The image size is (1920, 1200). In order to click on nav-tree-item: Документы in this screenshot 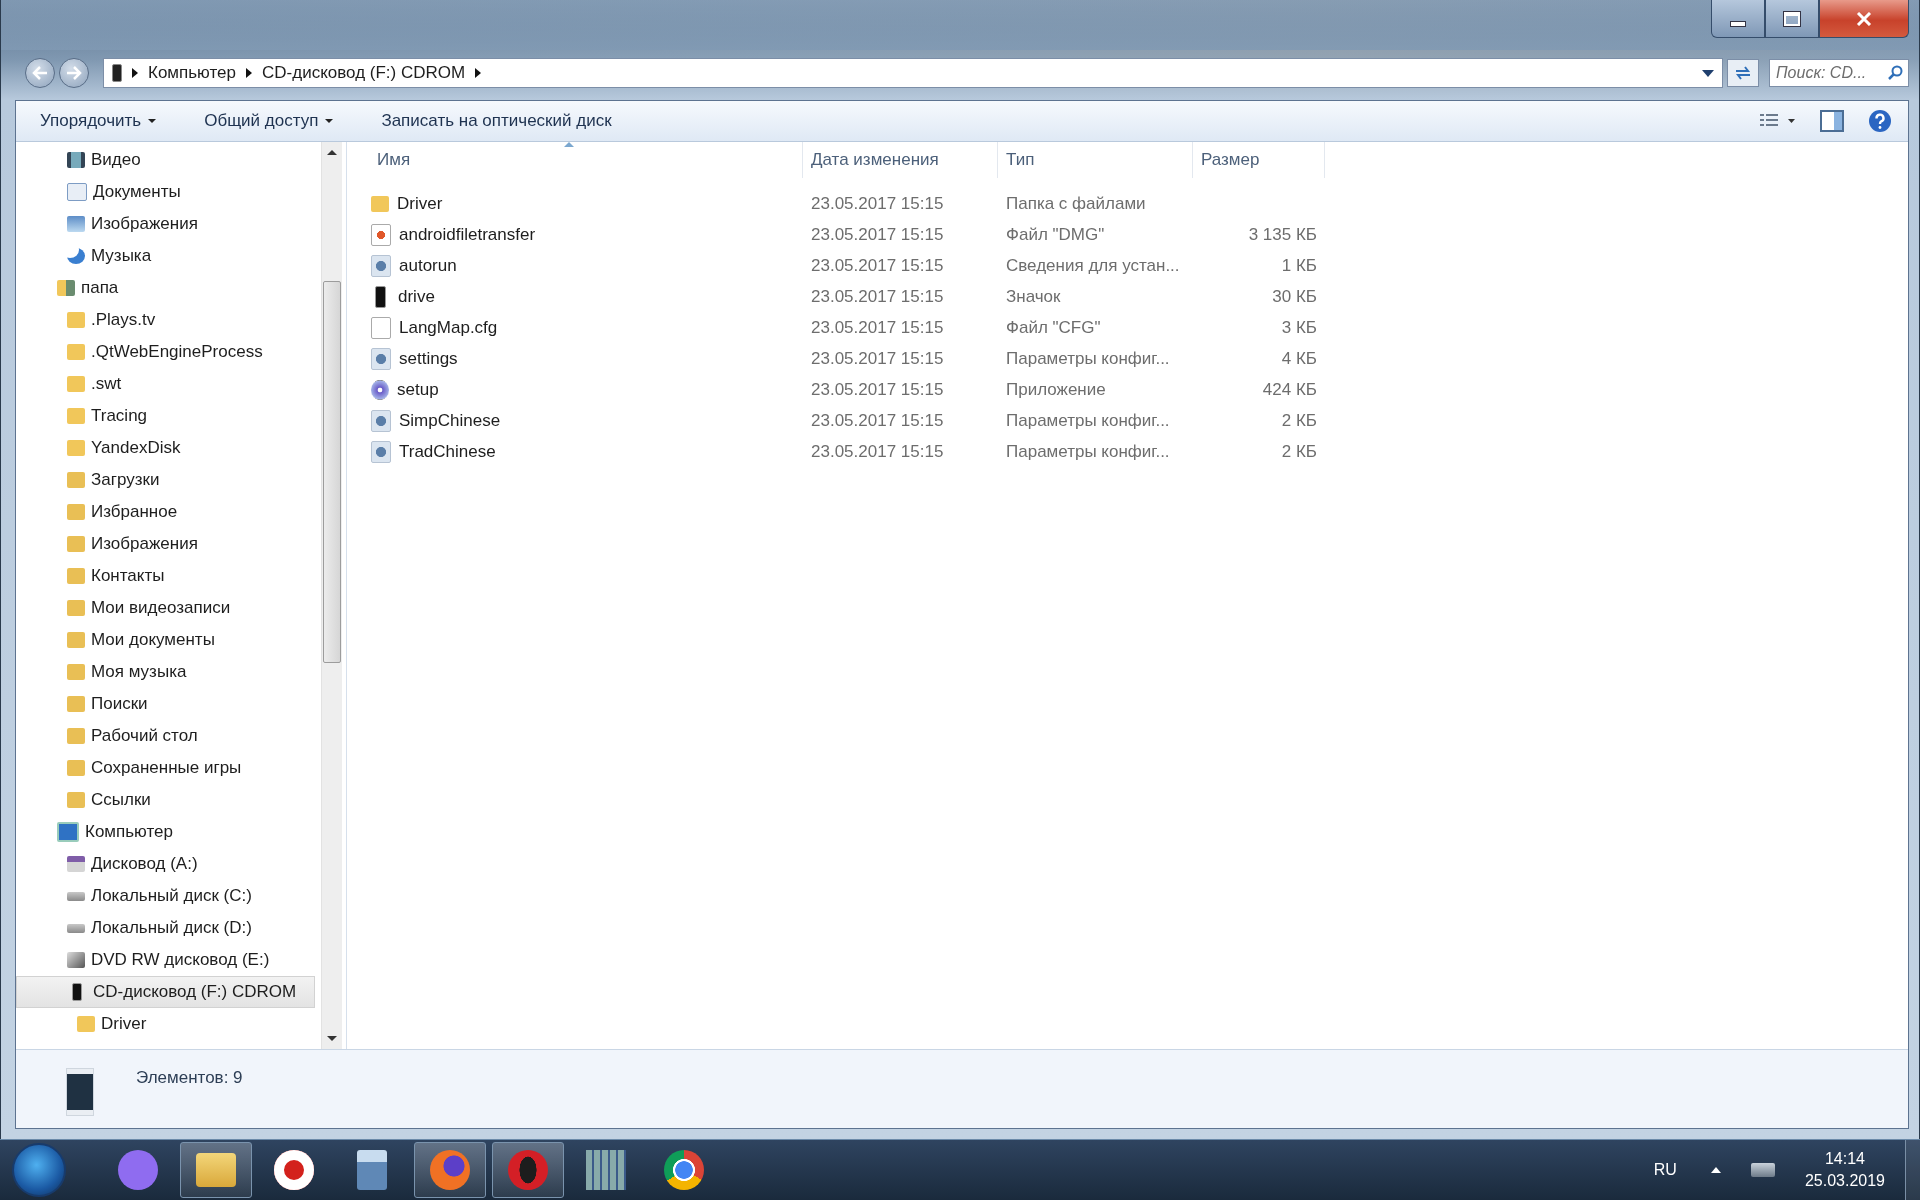, I will do `click(165, 192)`.